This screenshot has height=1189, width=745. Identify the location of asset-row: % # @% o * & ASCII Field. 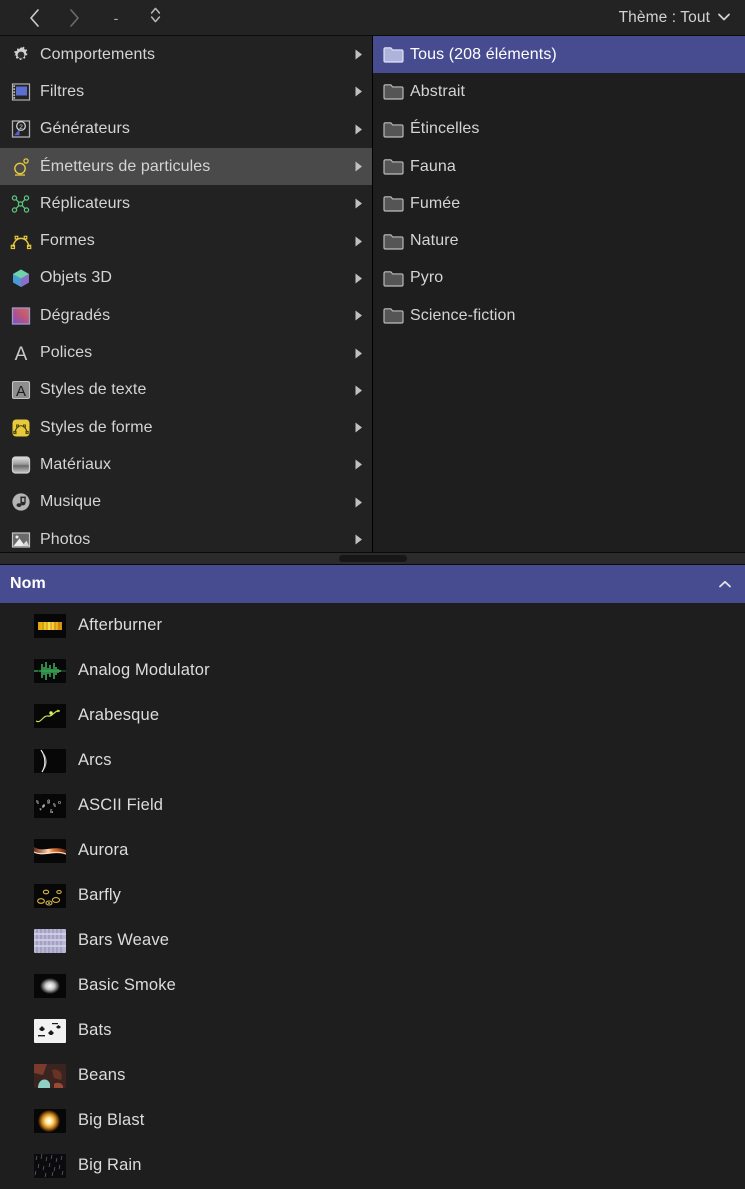
(372, 805).